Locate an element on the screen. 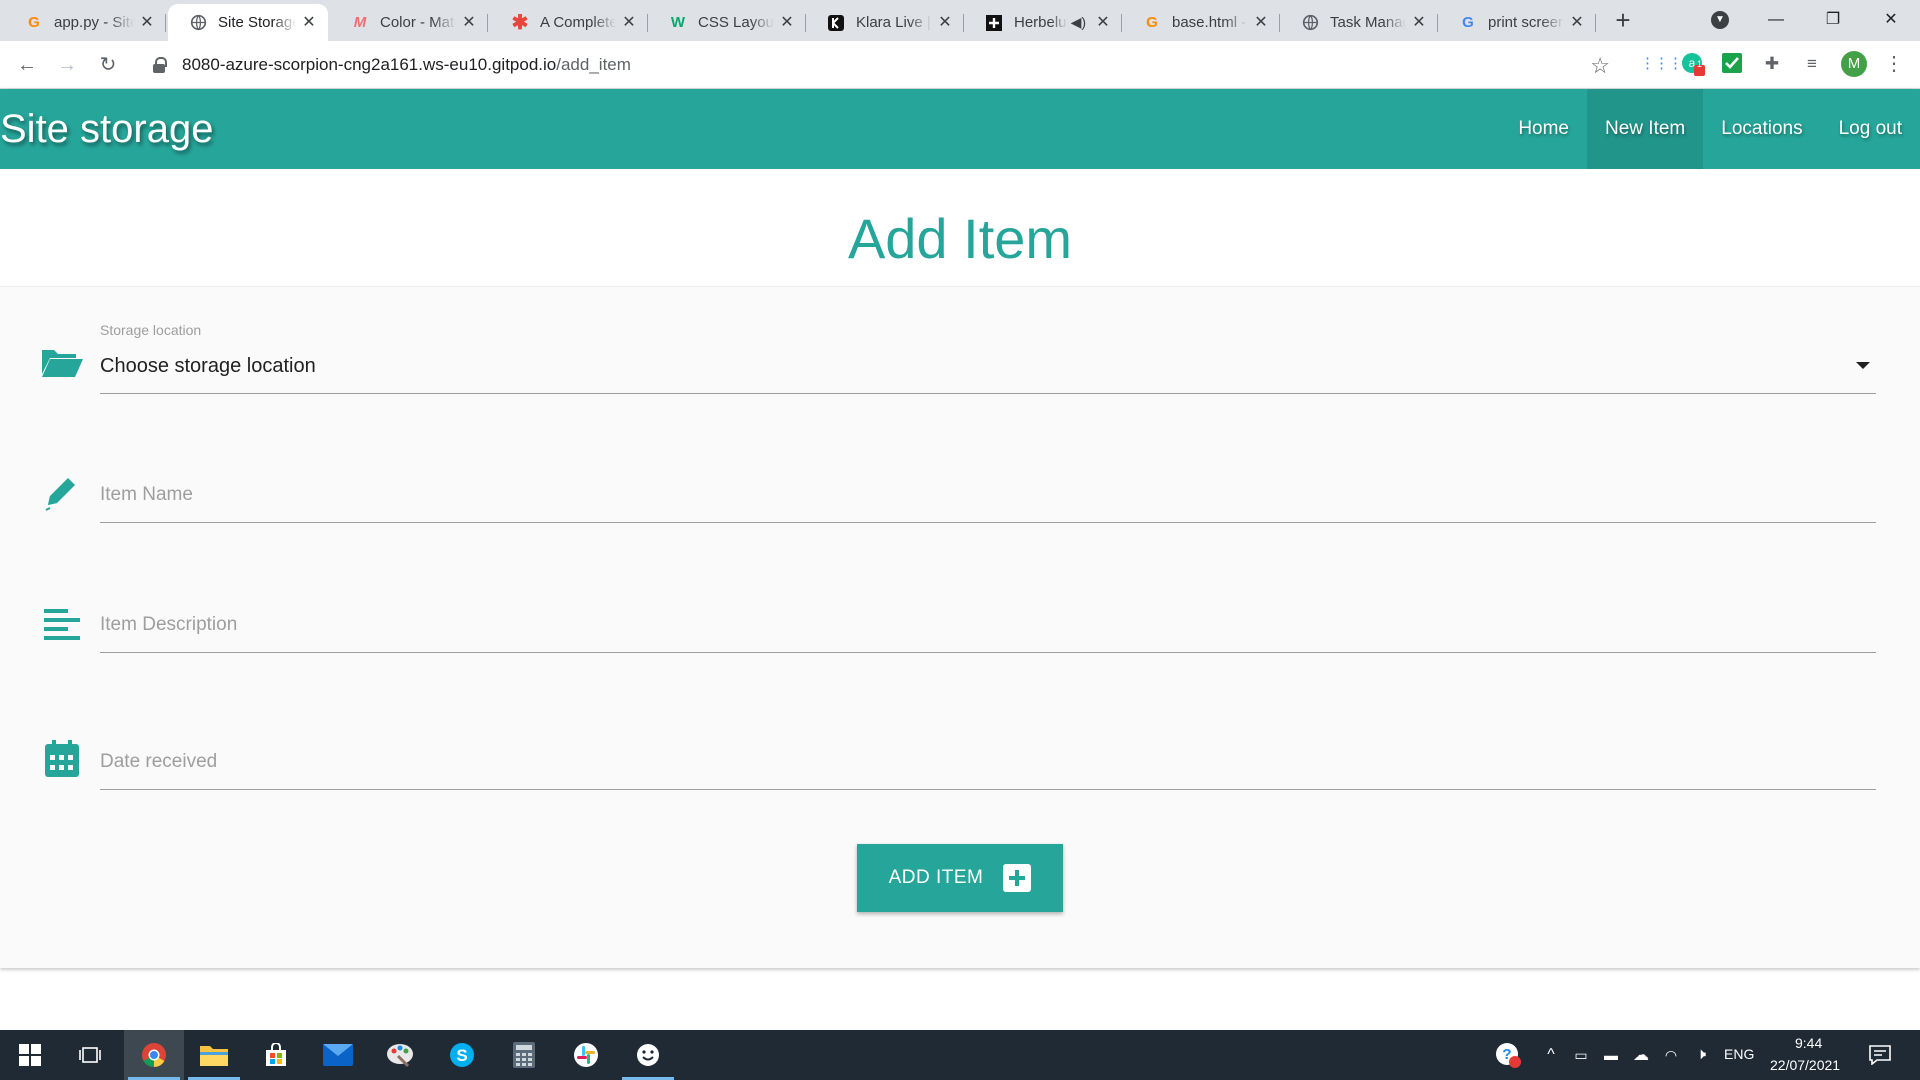  svg-text: S is located at coordinates (461, 1055).